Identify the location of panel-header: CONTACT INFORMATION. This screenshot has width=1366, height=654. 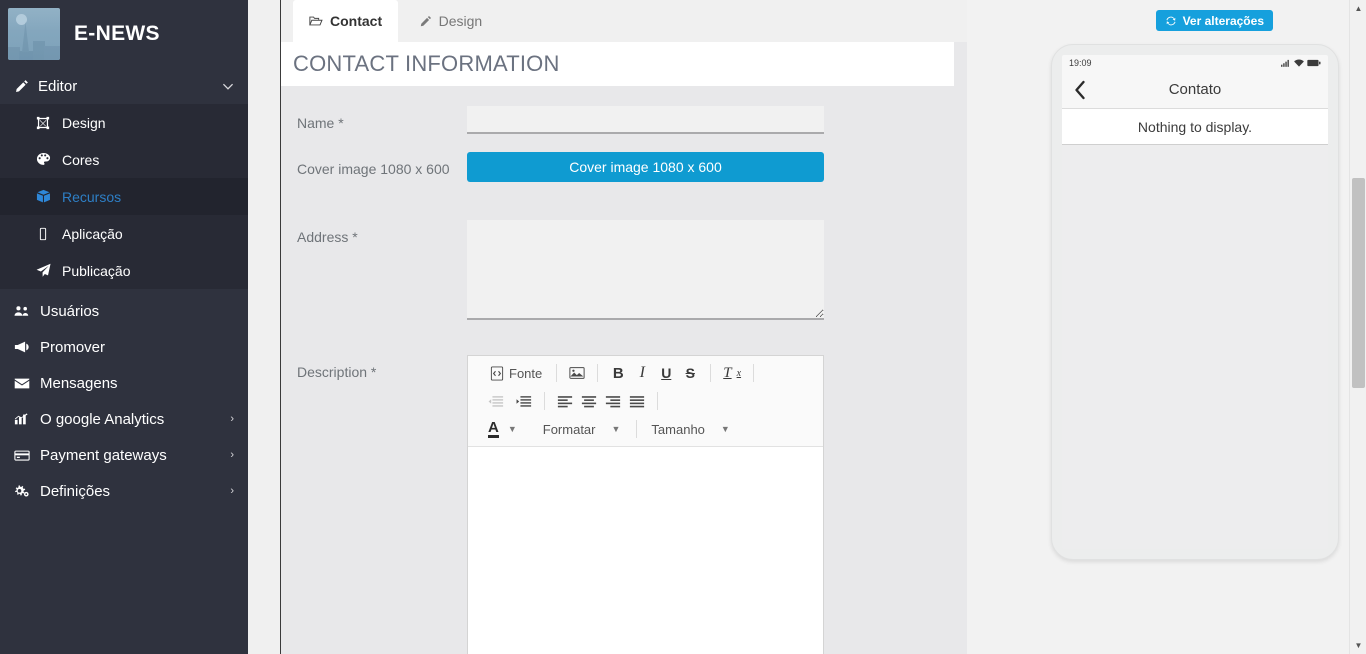
(617, 64).